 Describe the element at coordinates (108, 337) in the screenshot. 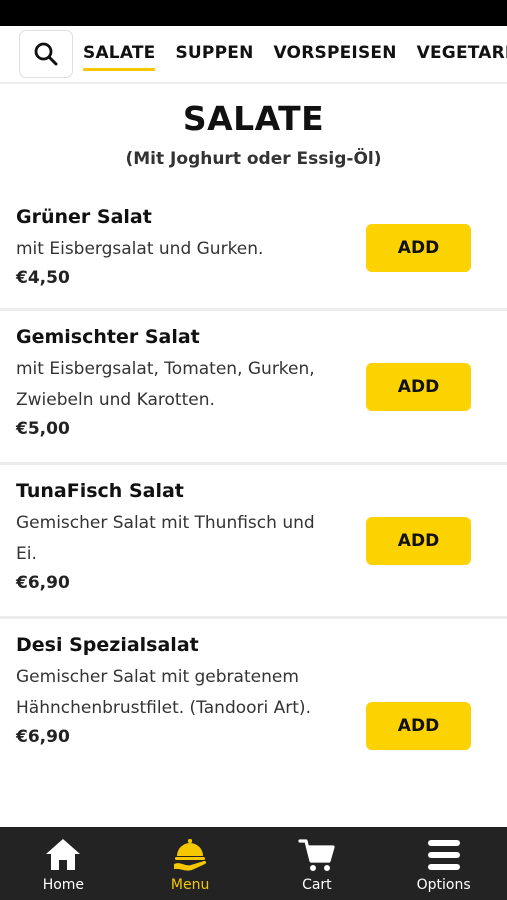

I see `item-name: Gemischter Salat` at that location.